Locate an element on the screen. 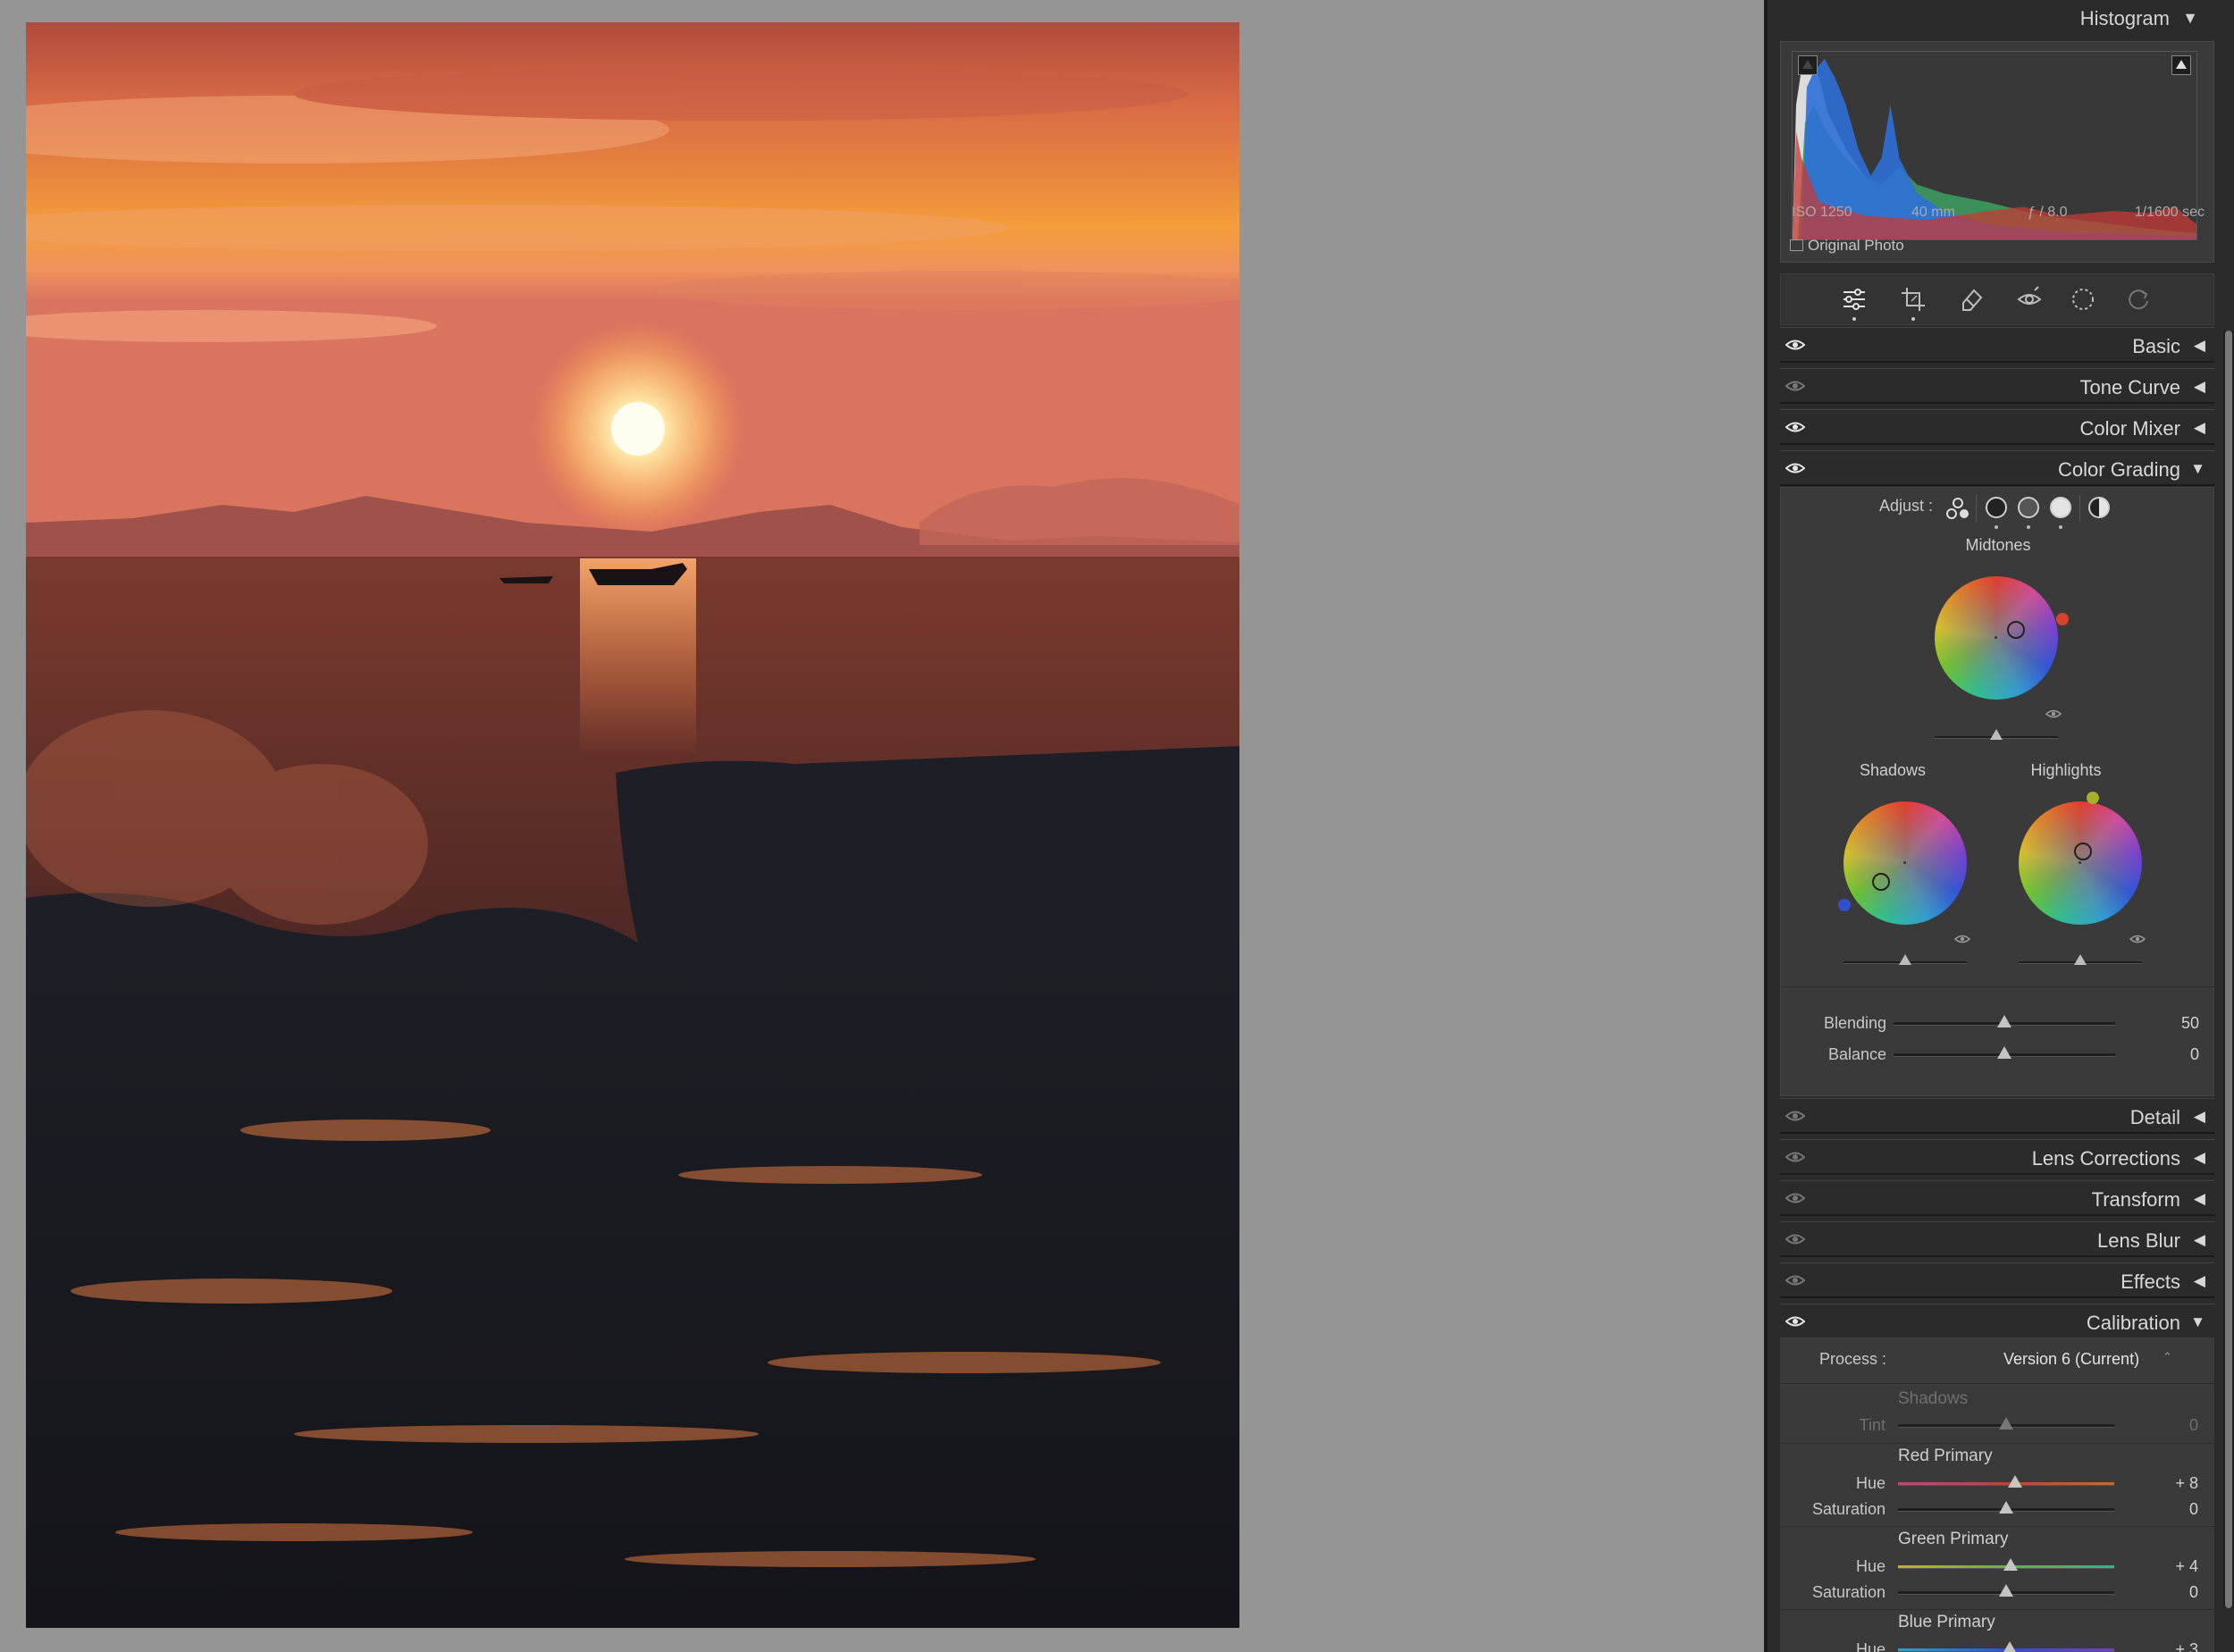  section-color-grading: Color Grading ▼ is located at coordinates (1997, 468).